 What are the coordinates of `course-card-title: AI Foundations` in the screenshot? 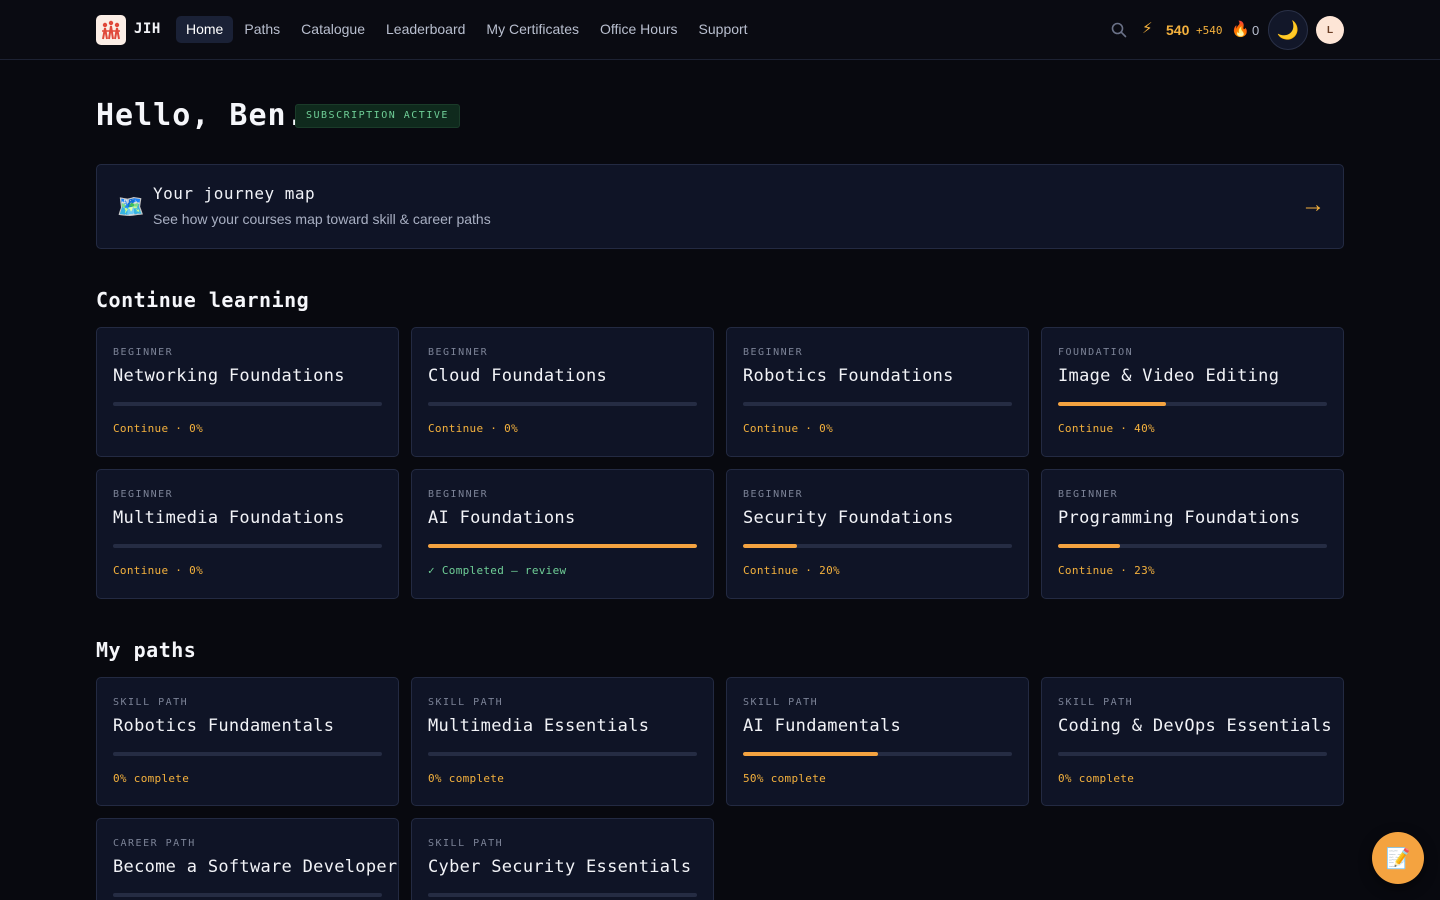 It's located at (502, 518).